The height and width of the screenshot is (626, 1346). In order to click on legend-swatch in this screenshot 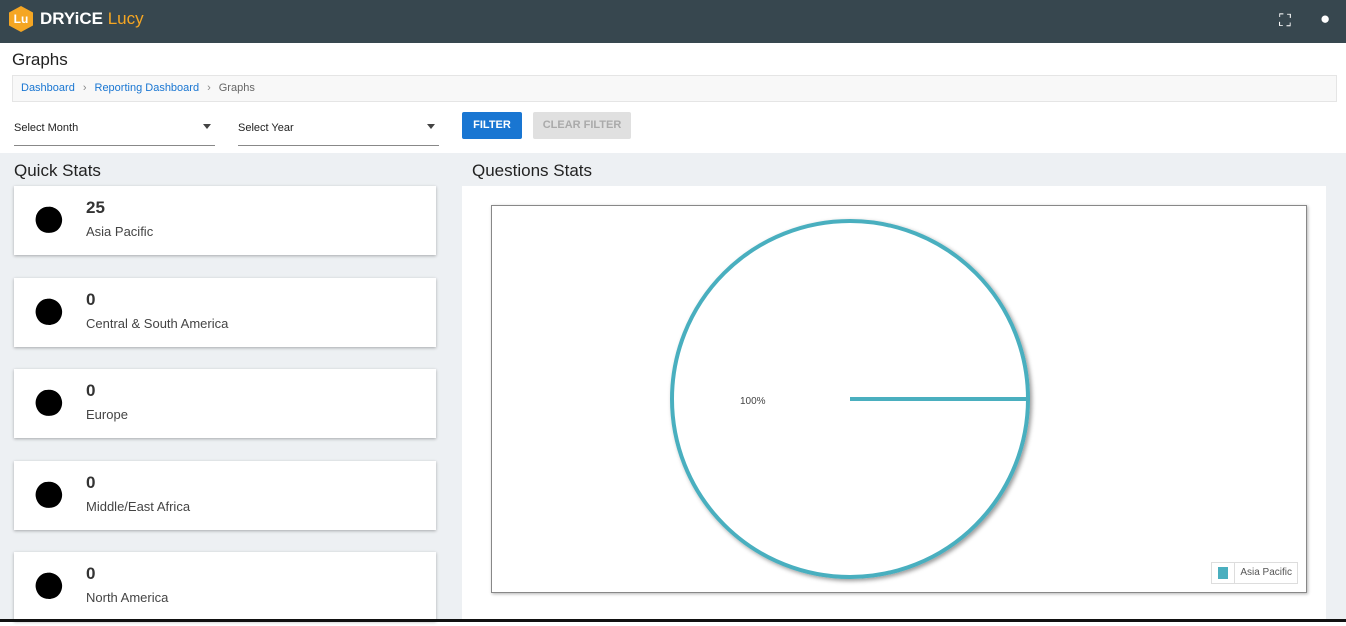, I will do `click(1223, 573)`.